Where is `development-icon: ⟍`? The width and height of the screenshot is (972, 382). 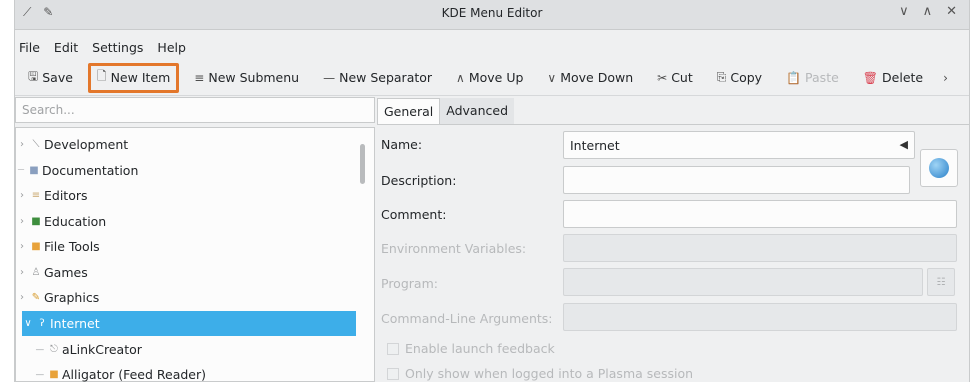
development-icon: ⟍ is located at coordinates (36, 144).